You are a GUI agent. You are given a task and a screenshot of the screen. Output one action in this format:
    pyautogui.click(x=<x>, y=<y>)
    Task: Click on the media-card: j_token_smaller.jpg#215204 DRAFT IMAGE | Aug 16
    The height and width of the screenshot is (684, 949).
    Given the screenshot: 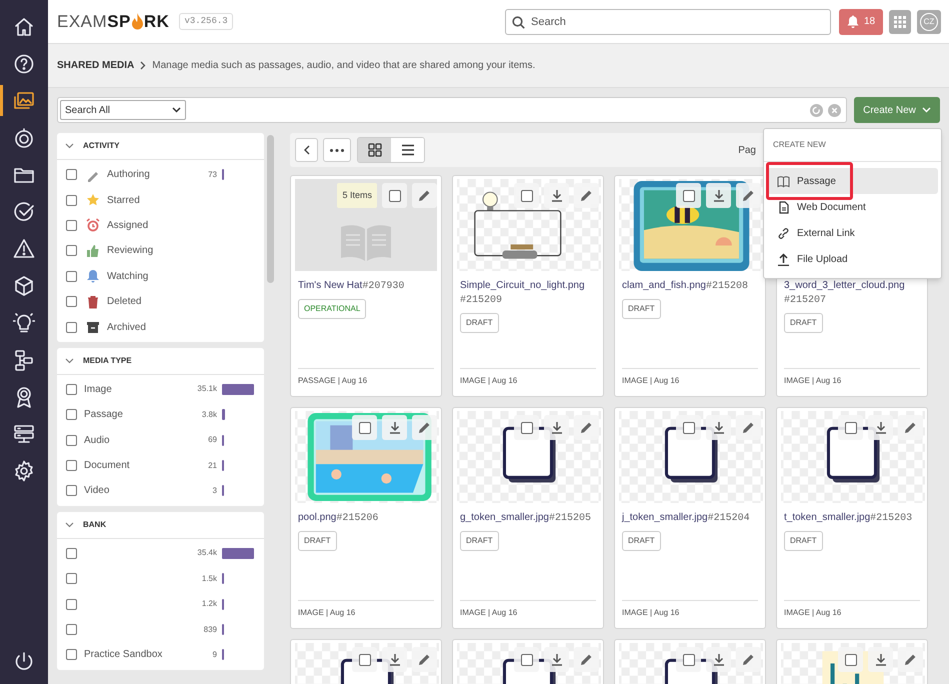 What is the action you would take?
    pyautogui.click(x=690, y=518)
    